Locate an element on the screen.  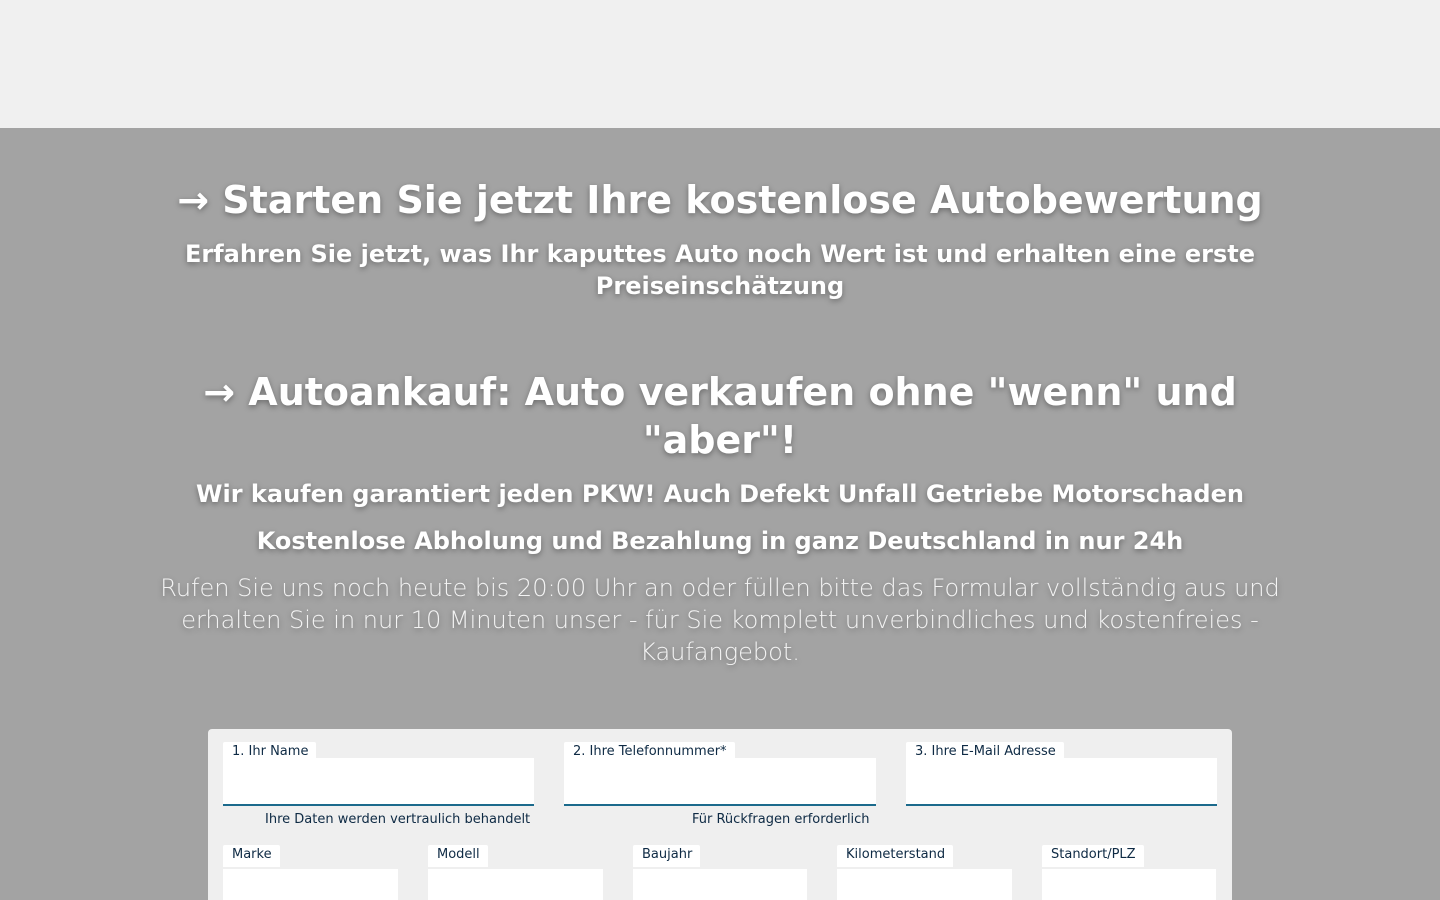
location-input is located at coordinates (1129, 884).